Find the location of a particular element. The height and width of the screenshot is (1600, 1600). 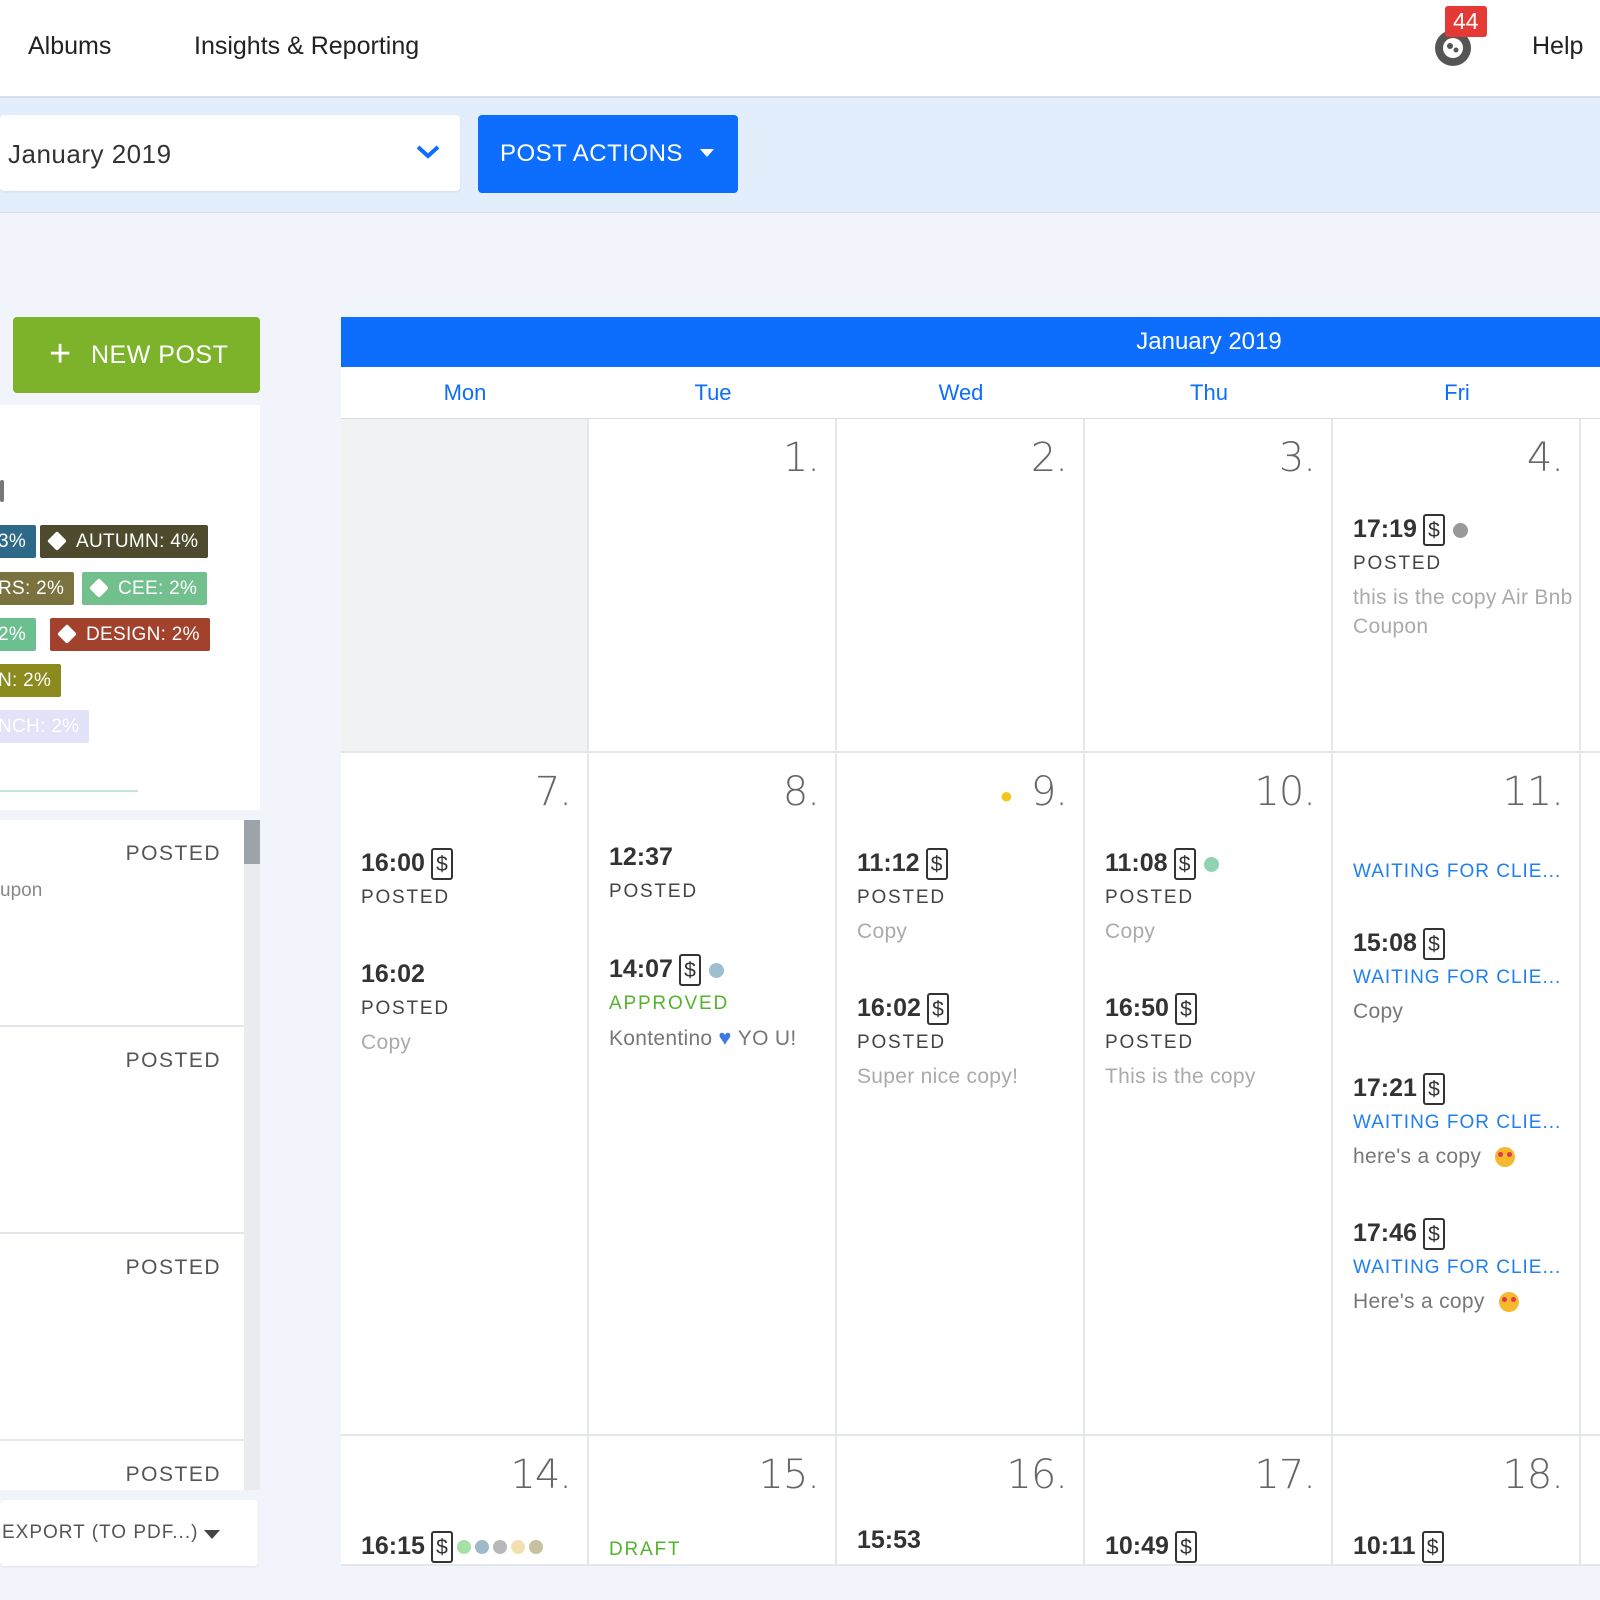

chevron-down-icon is located at coordinates (428, 152).